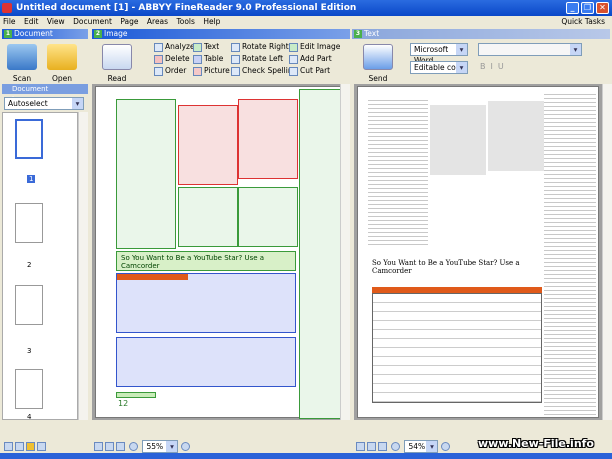  What do you see at coordinates (221, 34) in the screenshot?
I see `image-panel-header: 2 Image` at bounding box center [221, 34].